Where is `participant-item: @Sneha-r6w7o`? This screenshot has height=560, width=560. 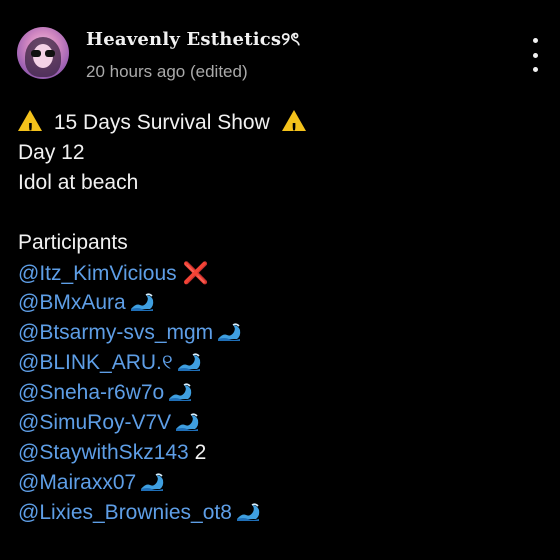
participant-item: @Sneha-r6w7o is located at coordinates (283, 393).